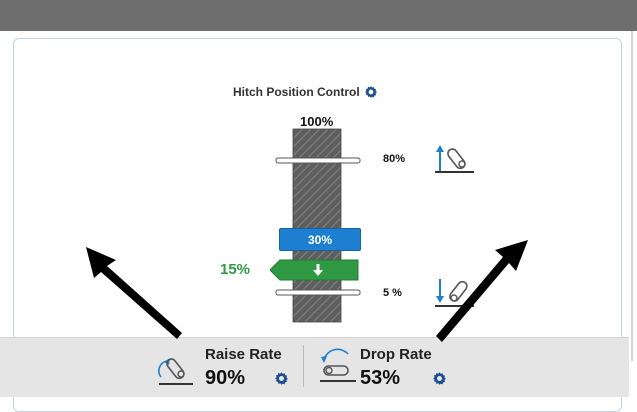 This screenshot has height=412, width=637. Describe the element at coordinates (396, 354) in the screenshot. I see `drop-rate-label: Drop Rate` at that location.